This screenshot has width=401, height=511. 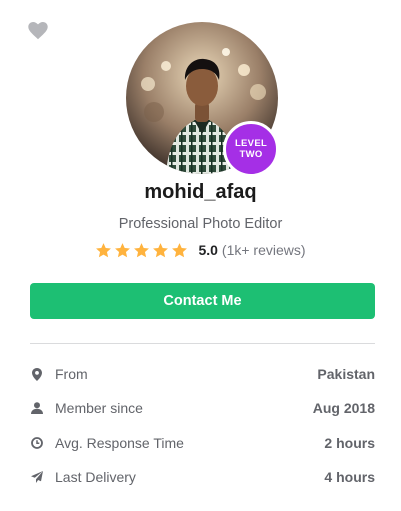 I want to click on stat-row-response-time: Avg. Response Time 2 hours, so click(x=202, y=443).